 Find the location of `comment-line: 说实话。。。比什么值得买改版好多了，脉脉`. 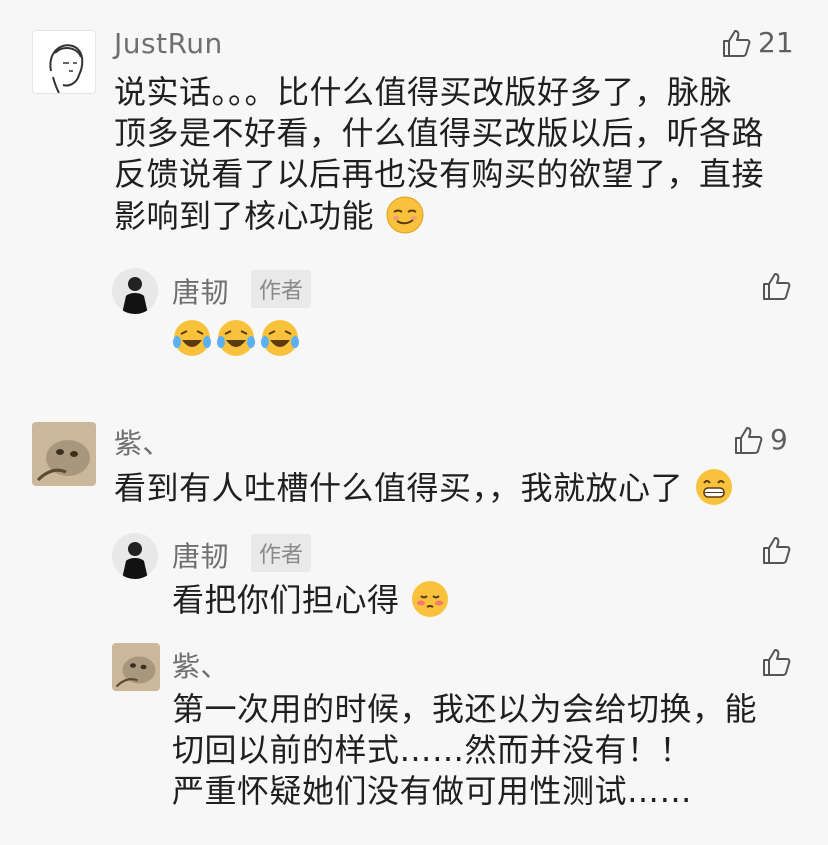

comment-line: 说实话。。。比什么值得买改版好多了，脉脉 is located at coordinates (423, 92).